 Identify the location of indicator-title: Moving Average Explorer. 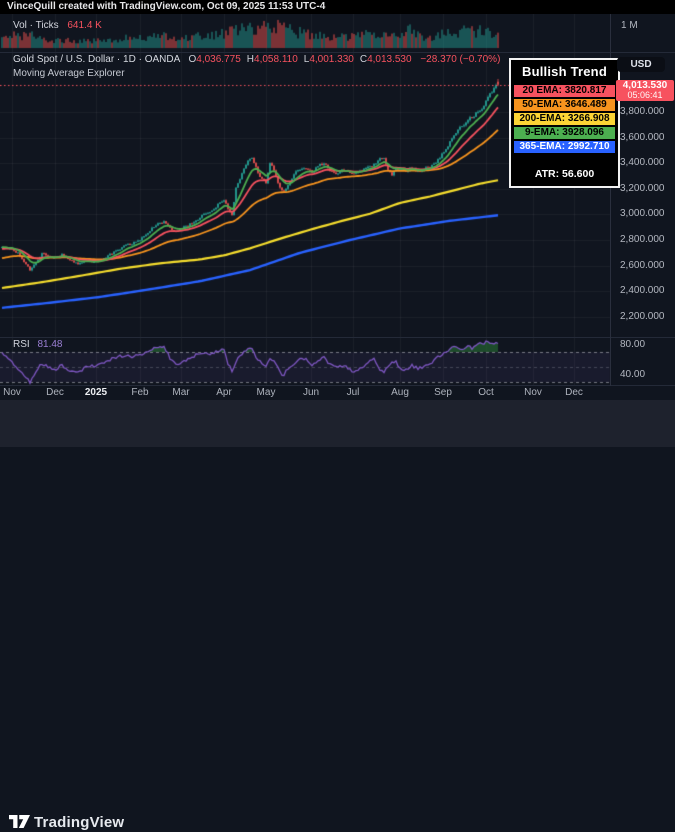
(69, 73).